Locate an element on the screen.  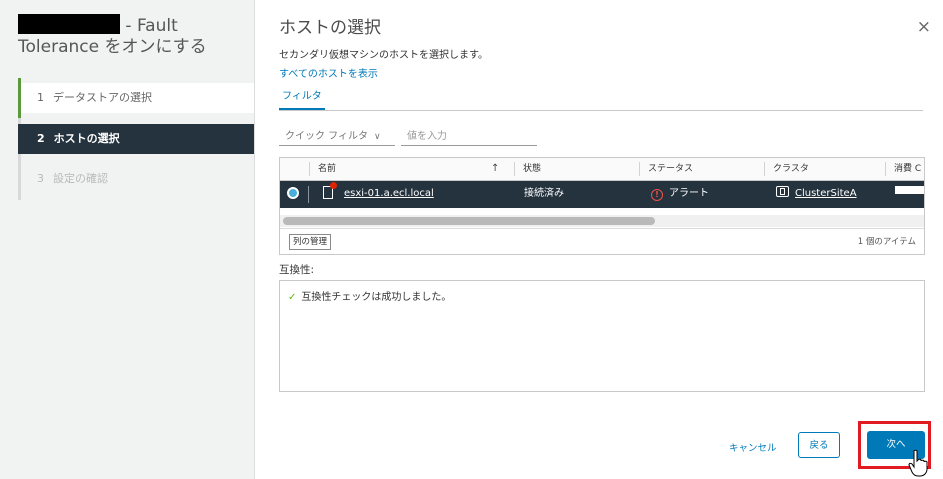
back-button: 戻る is located at coordinates (819, 445).